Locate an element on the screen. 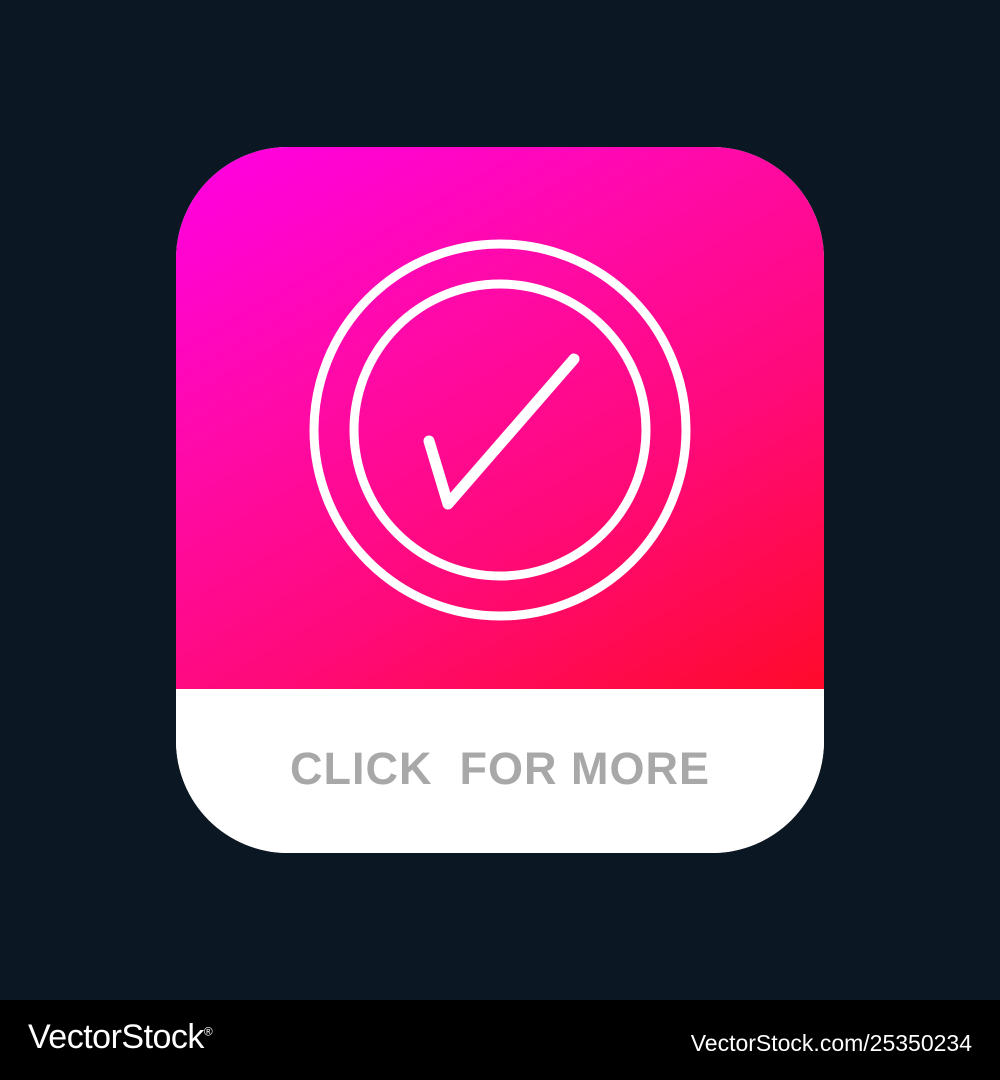 The width and height of the screenshot is (1000, 1080). brand-name: VectorStock is located at coordinates (116, 1037).